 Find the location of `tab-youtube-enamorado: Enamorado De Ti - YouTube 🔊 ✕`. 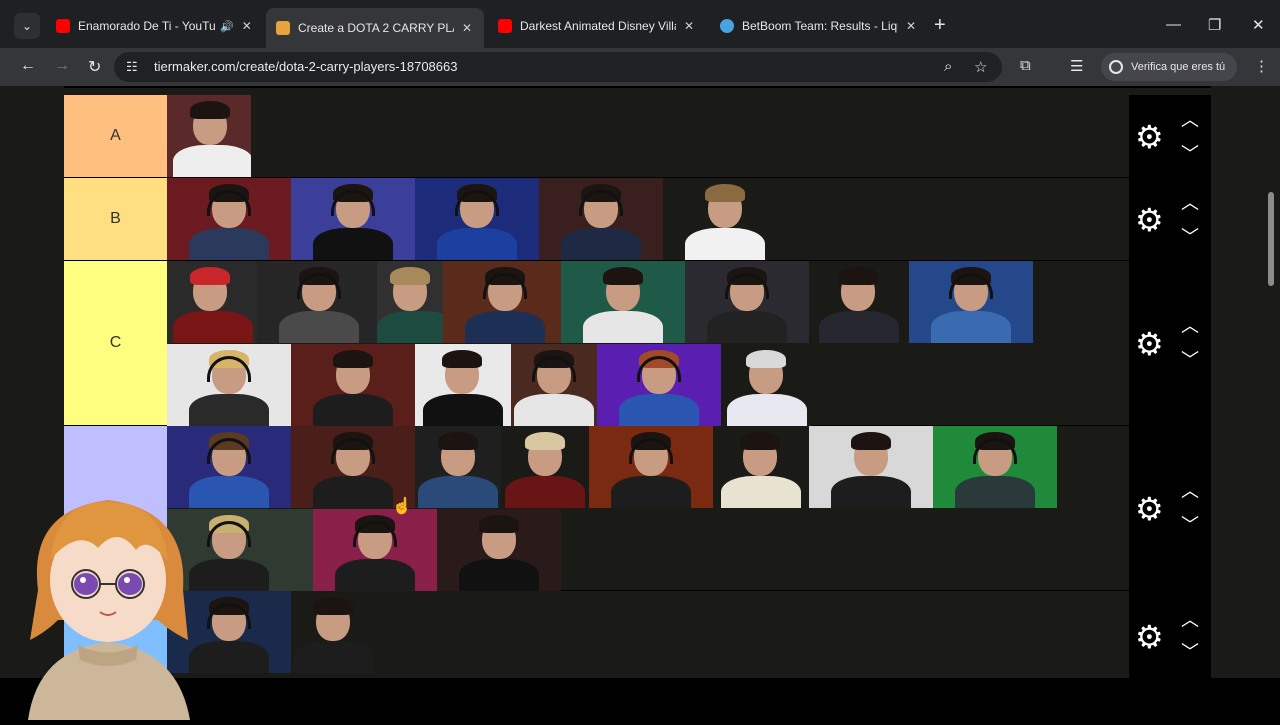

tab-youtube-enamorado: Enamorado De Ti - YouTube 🔊 ✕ is located at coordinates (154, 26).